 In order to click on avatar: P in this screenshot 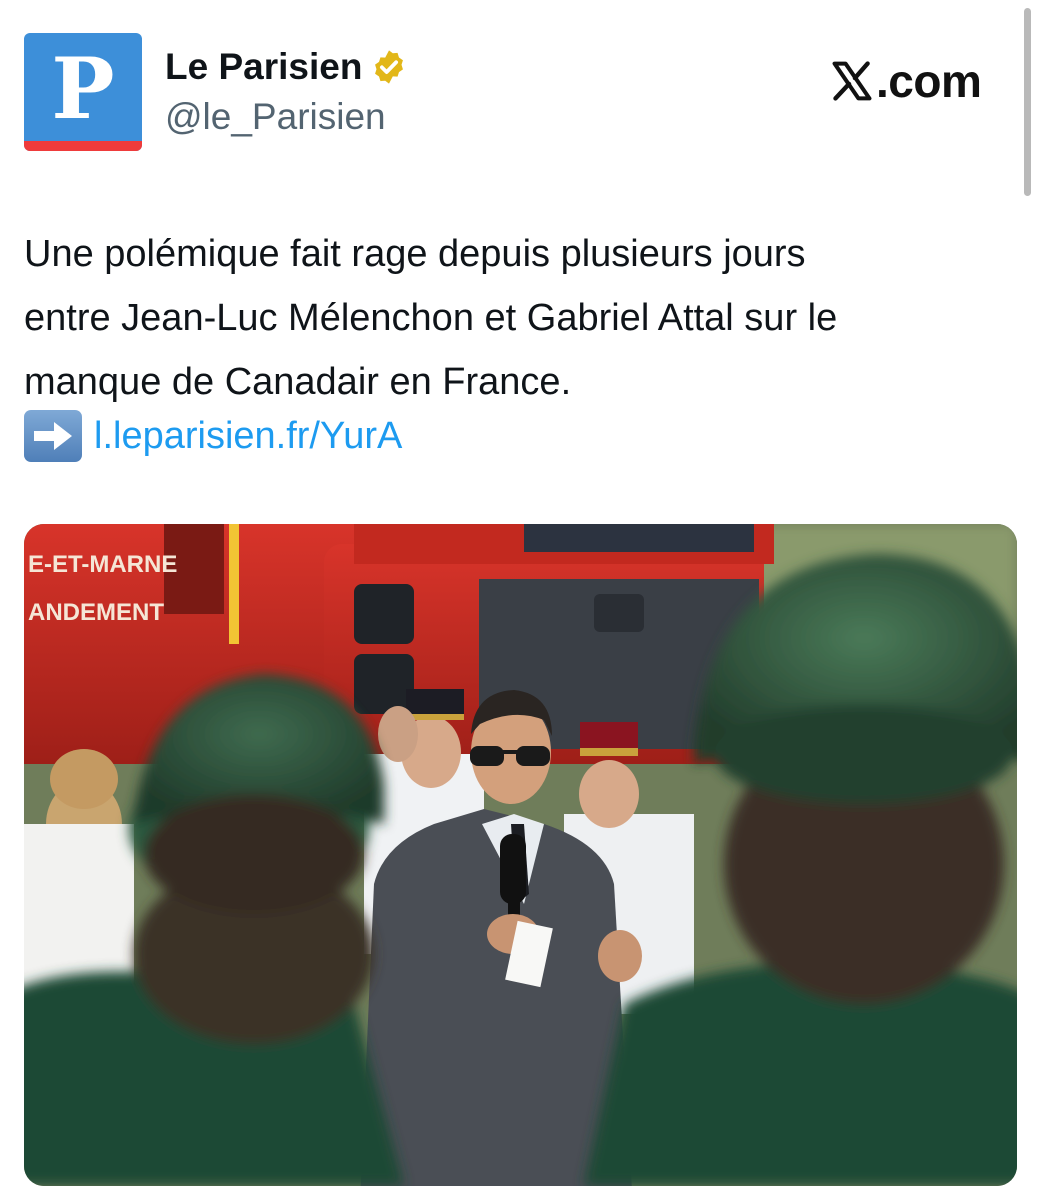, I will do `click(83, 92)`.